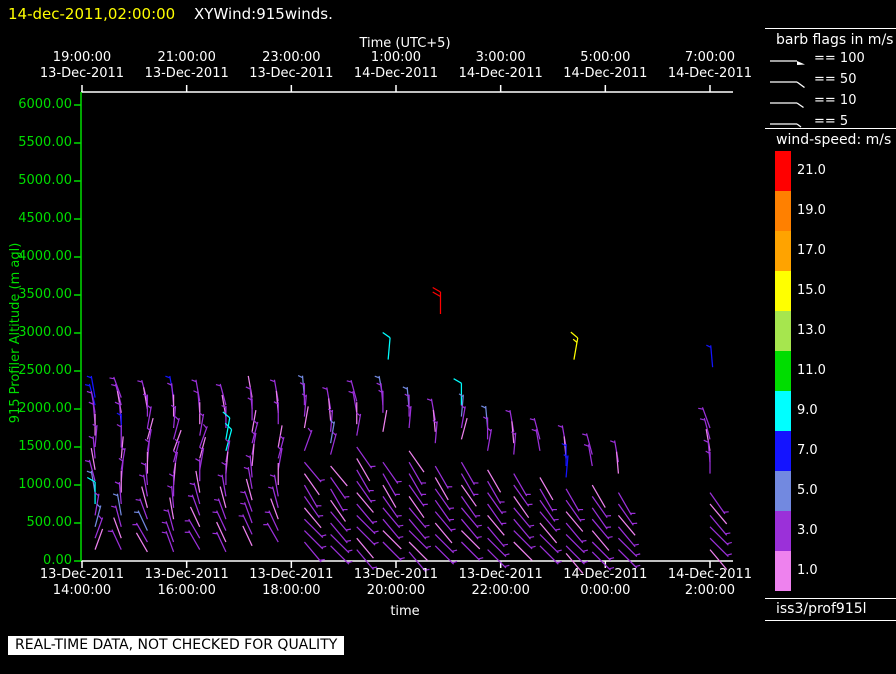 Image resolution: width=896 pixels, height=674 pixels. What do you see at coordinates (830, 128) in the screenshot?
I see `legend-separator-mid` at bounding box center [830, 128].